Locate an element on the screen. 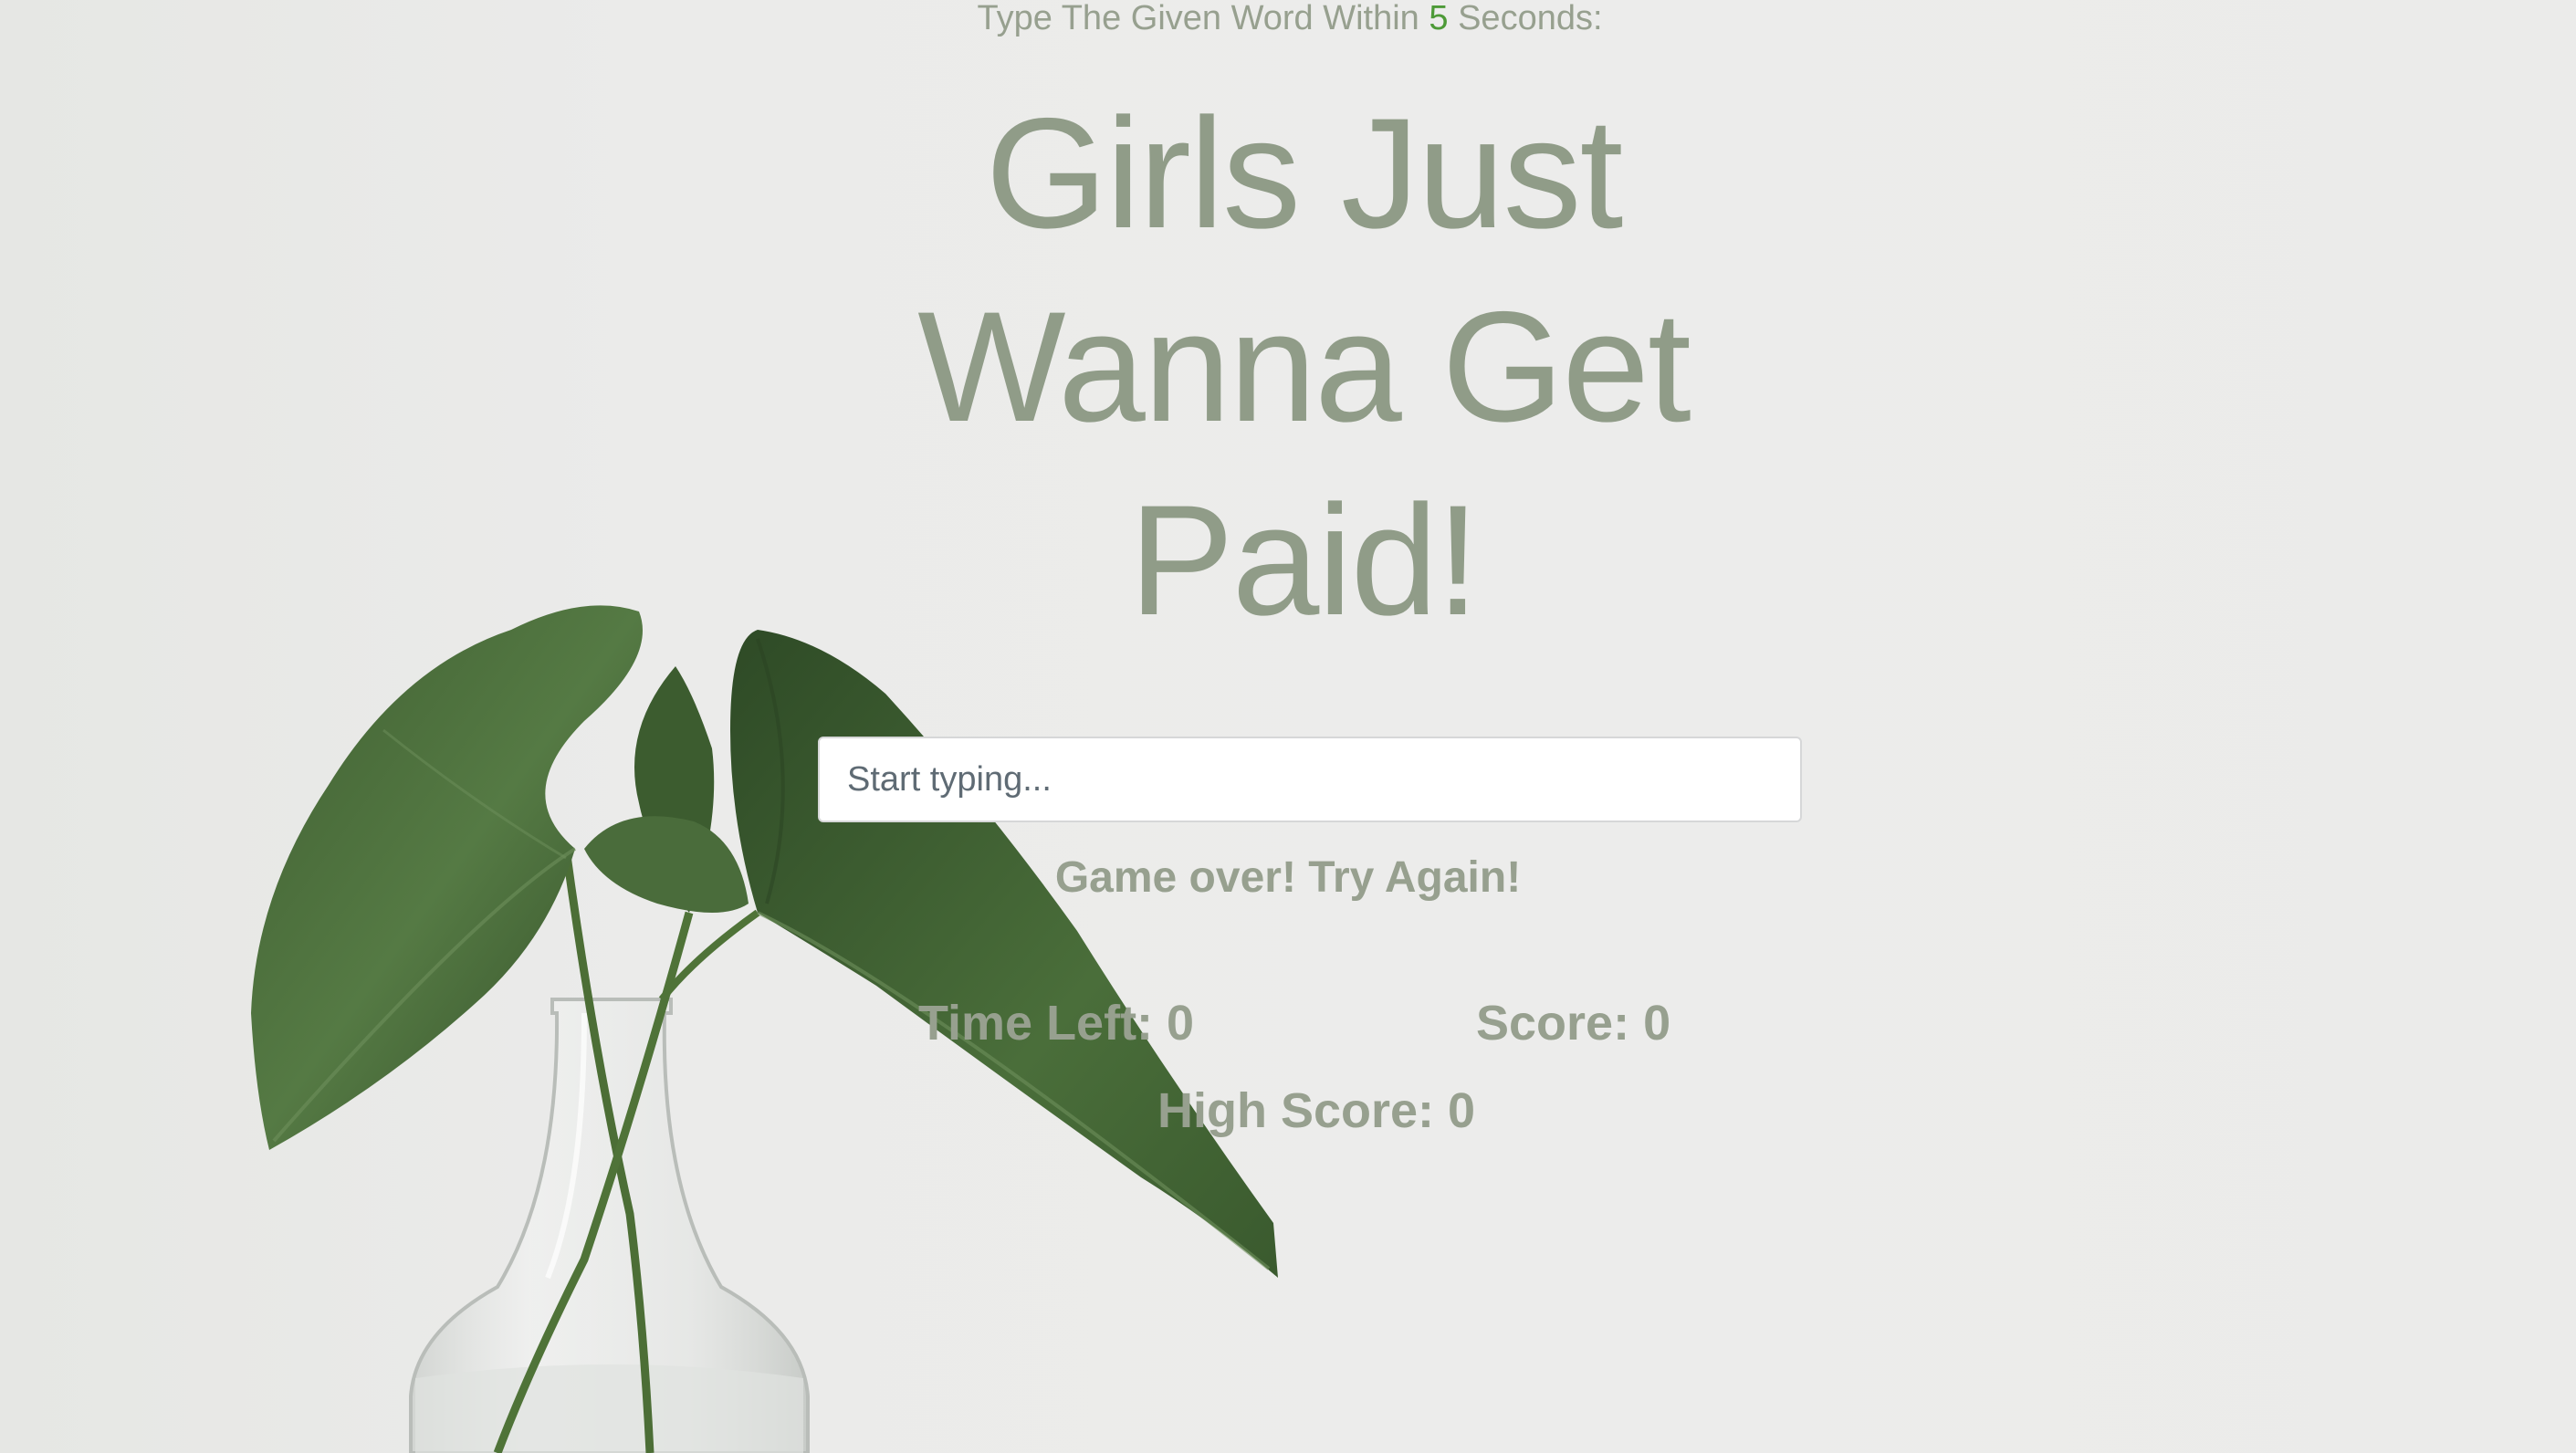 The image size is (2576, 1453). score-value: 0 is located at coordinates (1657, 1023).